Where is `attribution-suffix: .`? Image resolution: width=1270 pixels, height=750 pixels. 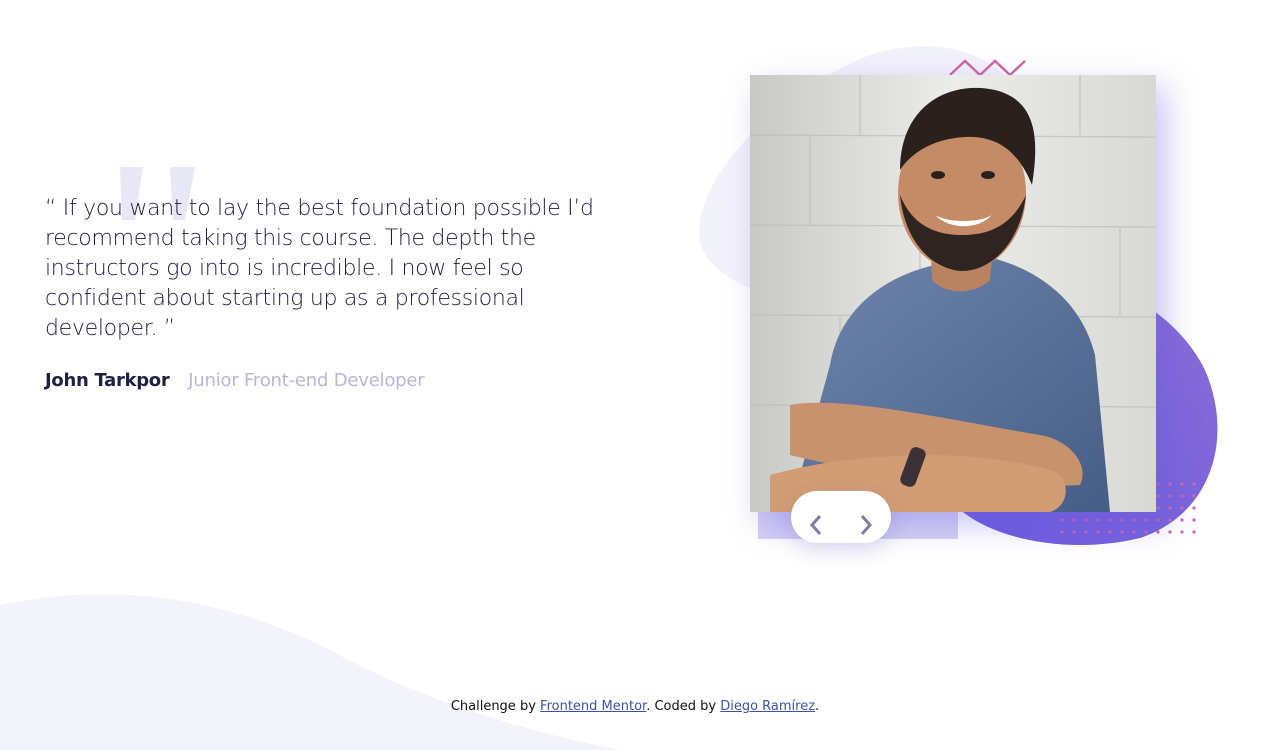 attribution-suffix: . is located at coordinates (817, 706).